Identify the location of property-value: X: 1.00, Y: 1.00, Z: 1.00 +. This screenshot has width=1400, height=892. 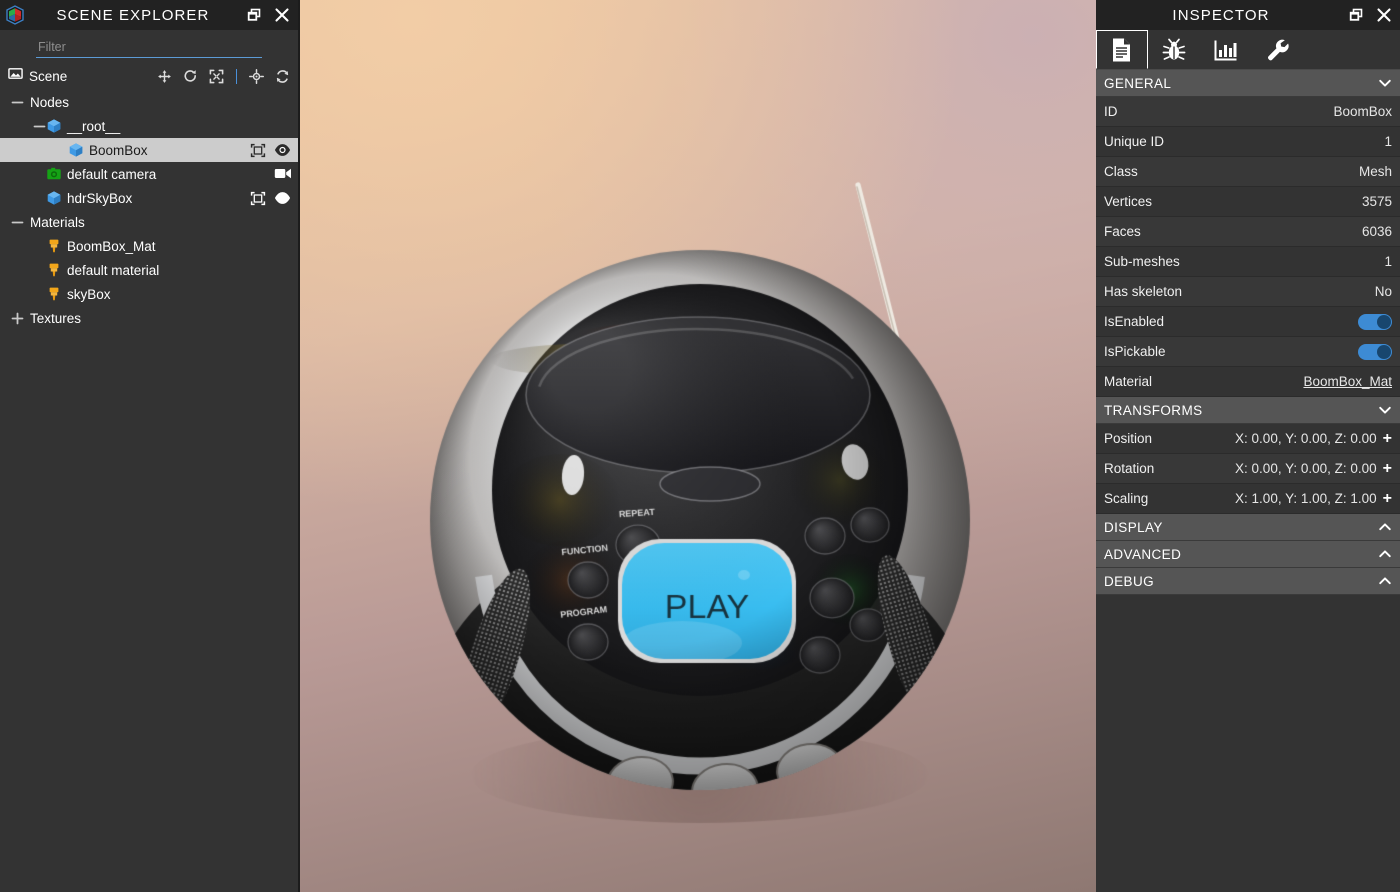
(1313, 498).